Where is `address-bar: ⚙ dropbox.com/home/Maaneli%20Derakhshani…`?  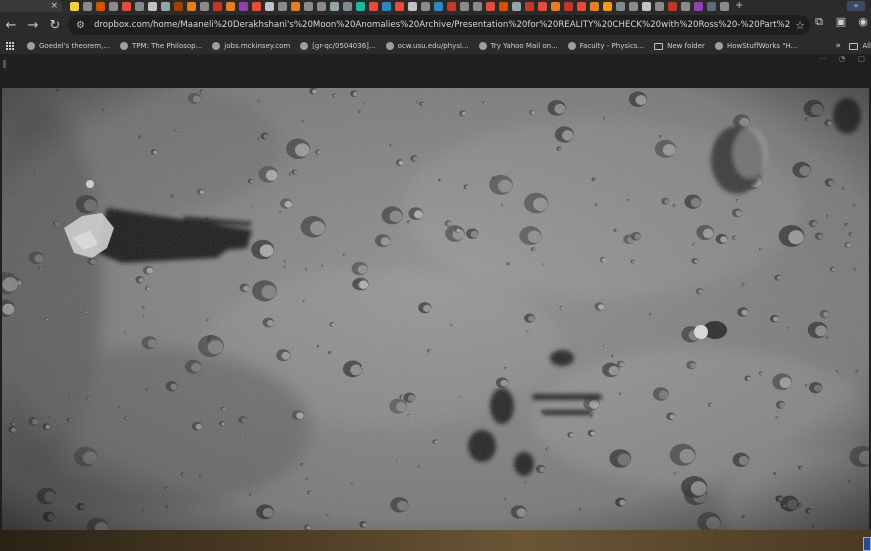 address-bar: ⚙ dropbox.com/home/Maaneli%20Derakhshani… is located at coordinates (439, 25).